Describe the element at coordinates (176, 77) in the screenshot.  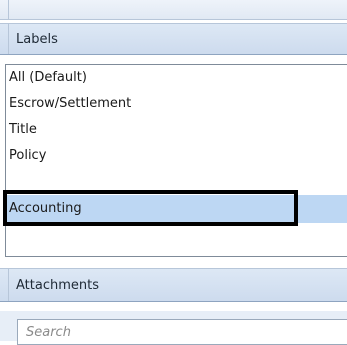
I see `label-item-all: All (Default)` at that location.